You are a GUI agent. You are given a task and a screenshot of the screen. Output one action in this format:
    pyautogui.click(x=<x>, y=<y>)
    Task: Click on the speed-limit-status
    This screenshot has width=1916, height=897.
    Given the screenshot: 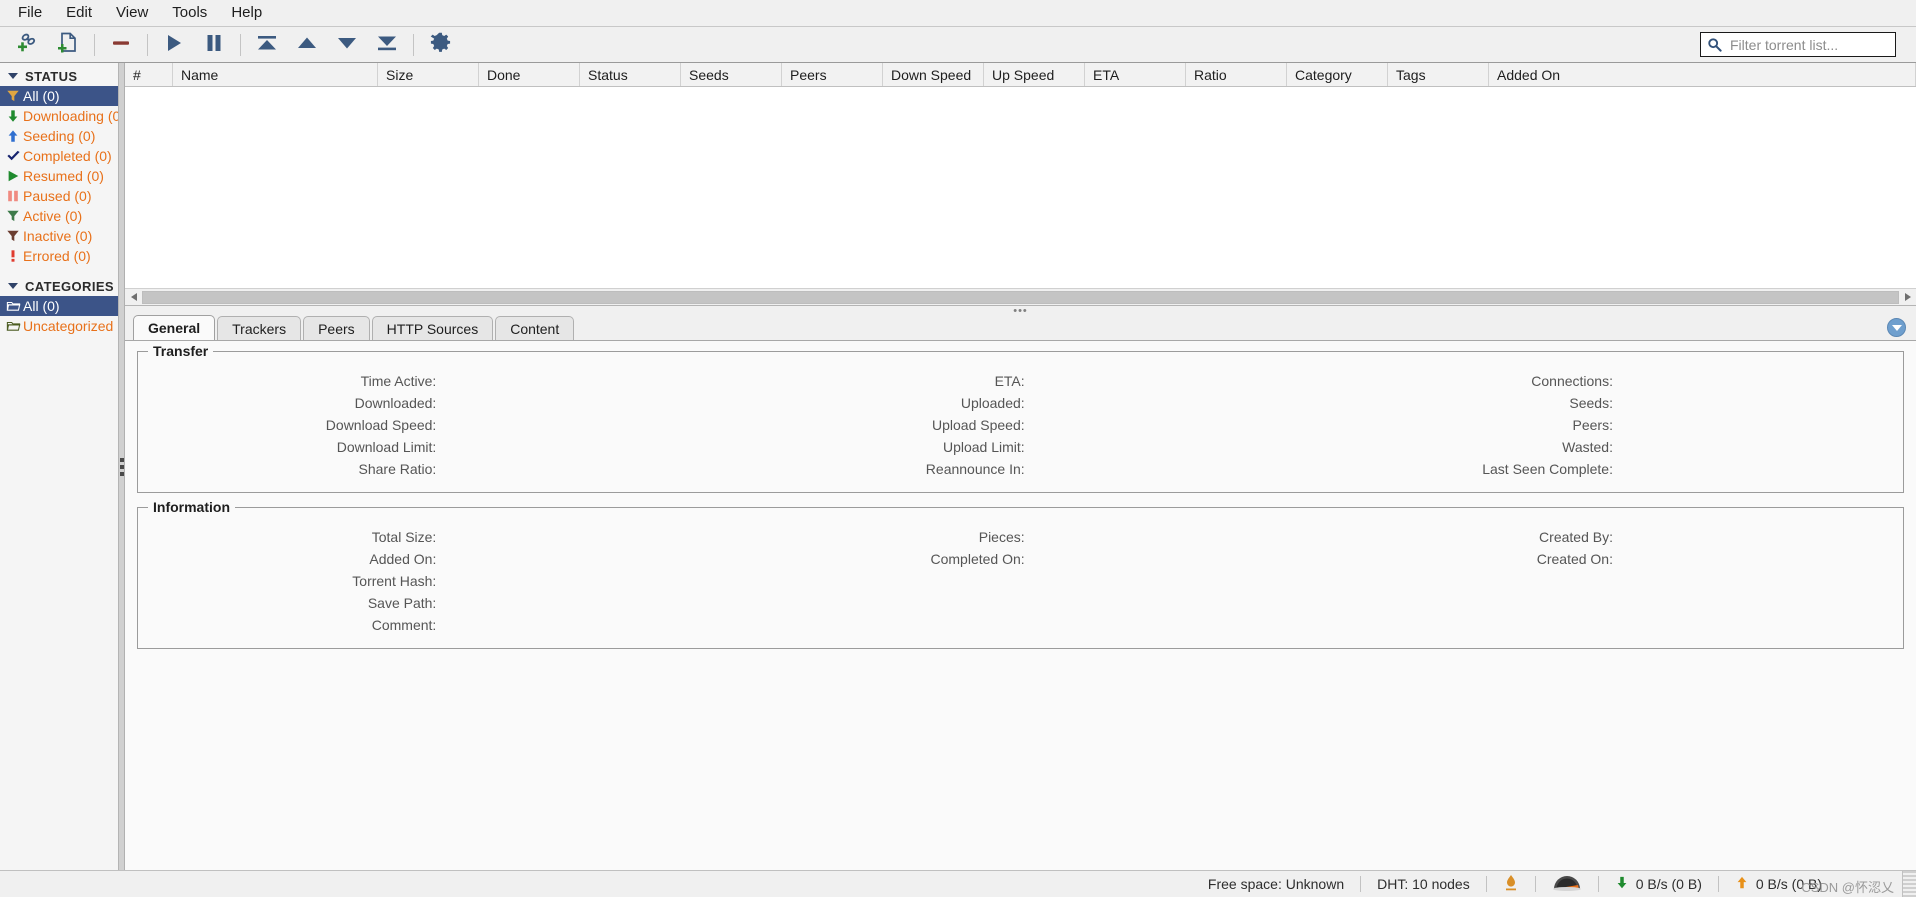 What is the action you would take?
    pyautogui.click(x=1567, y=884)
    